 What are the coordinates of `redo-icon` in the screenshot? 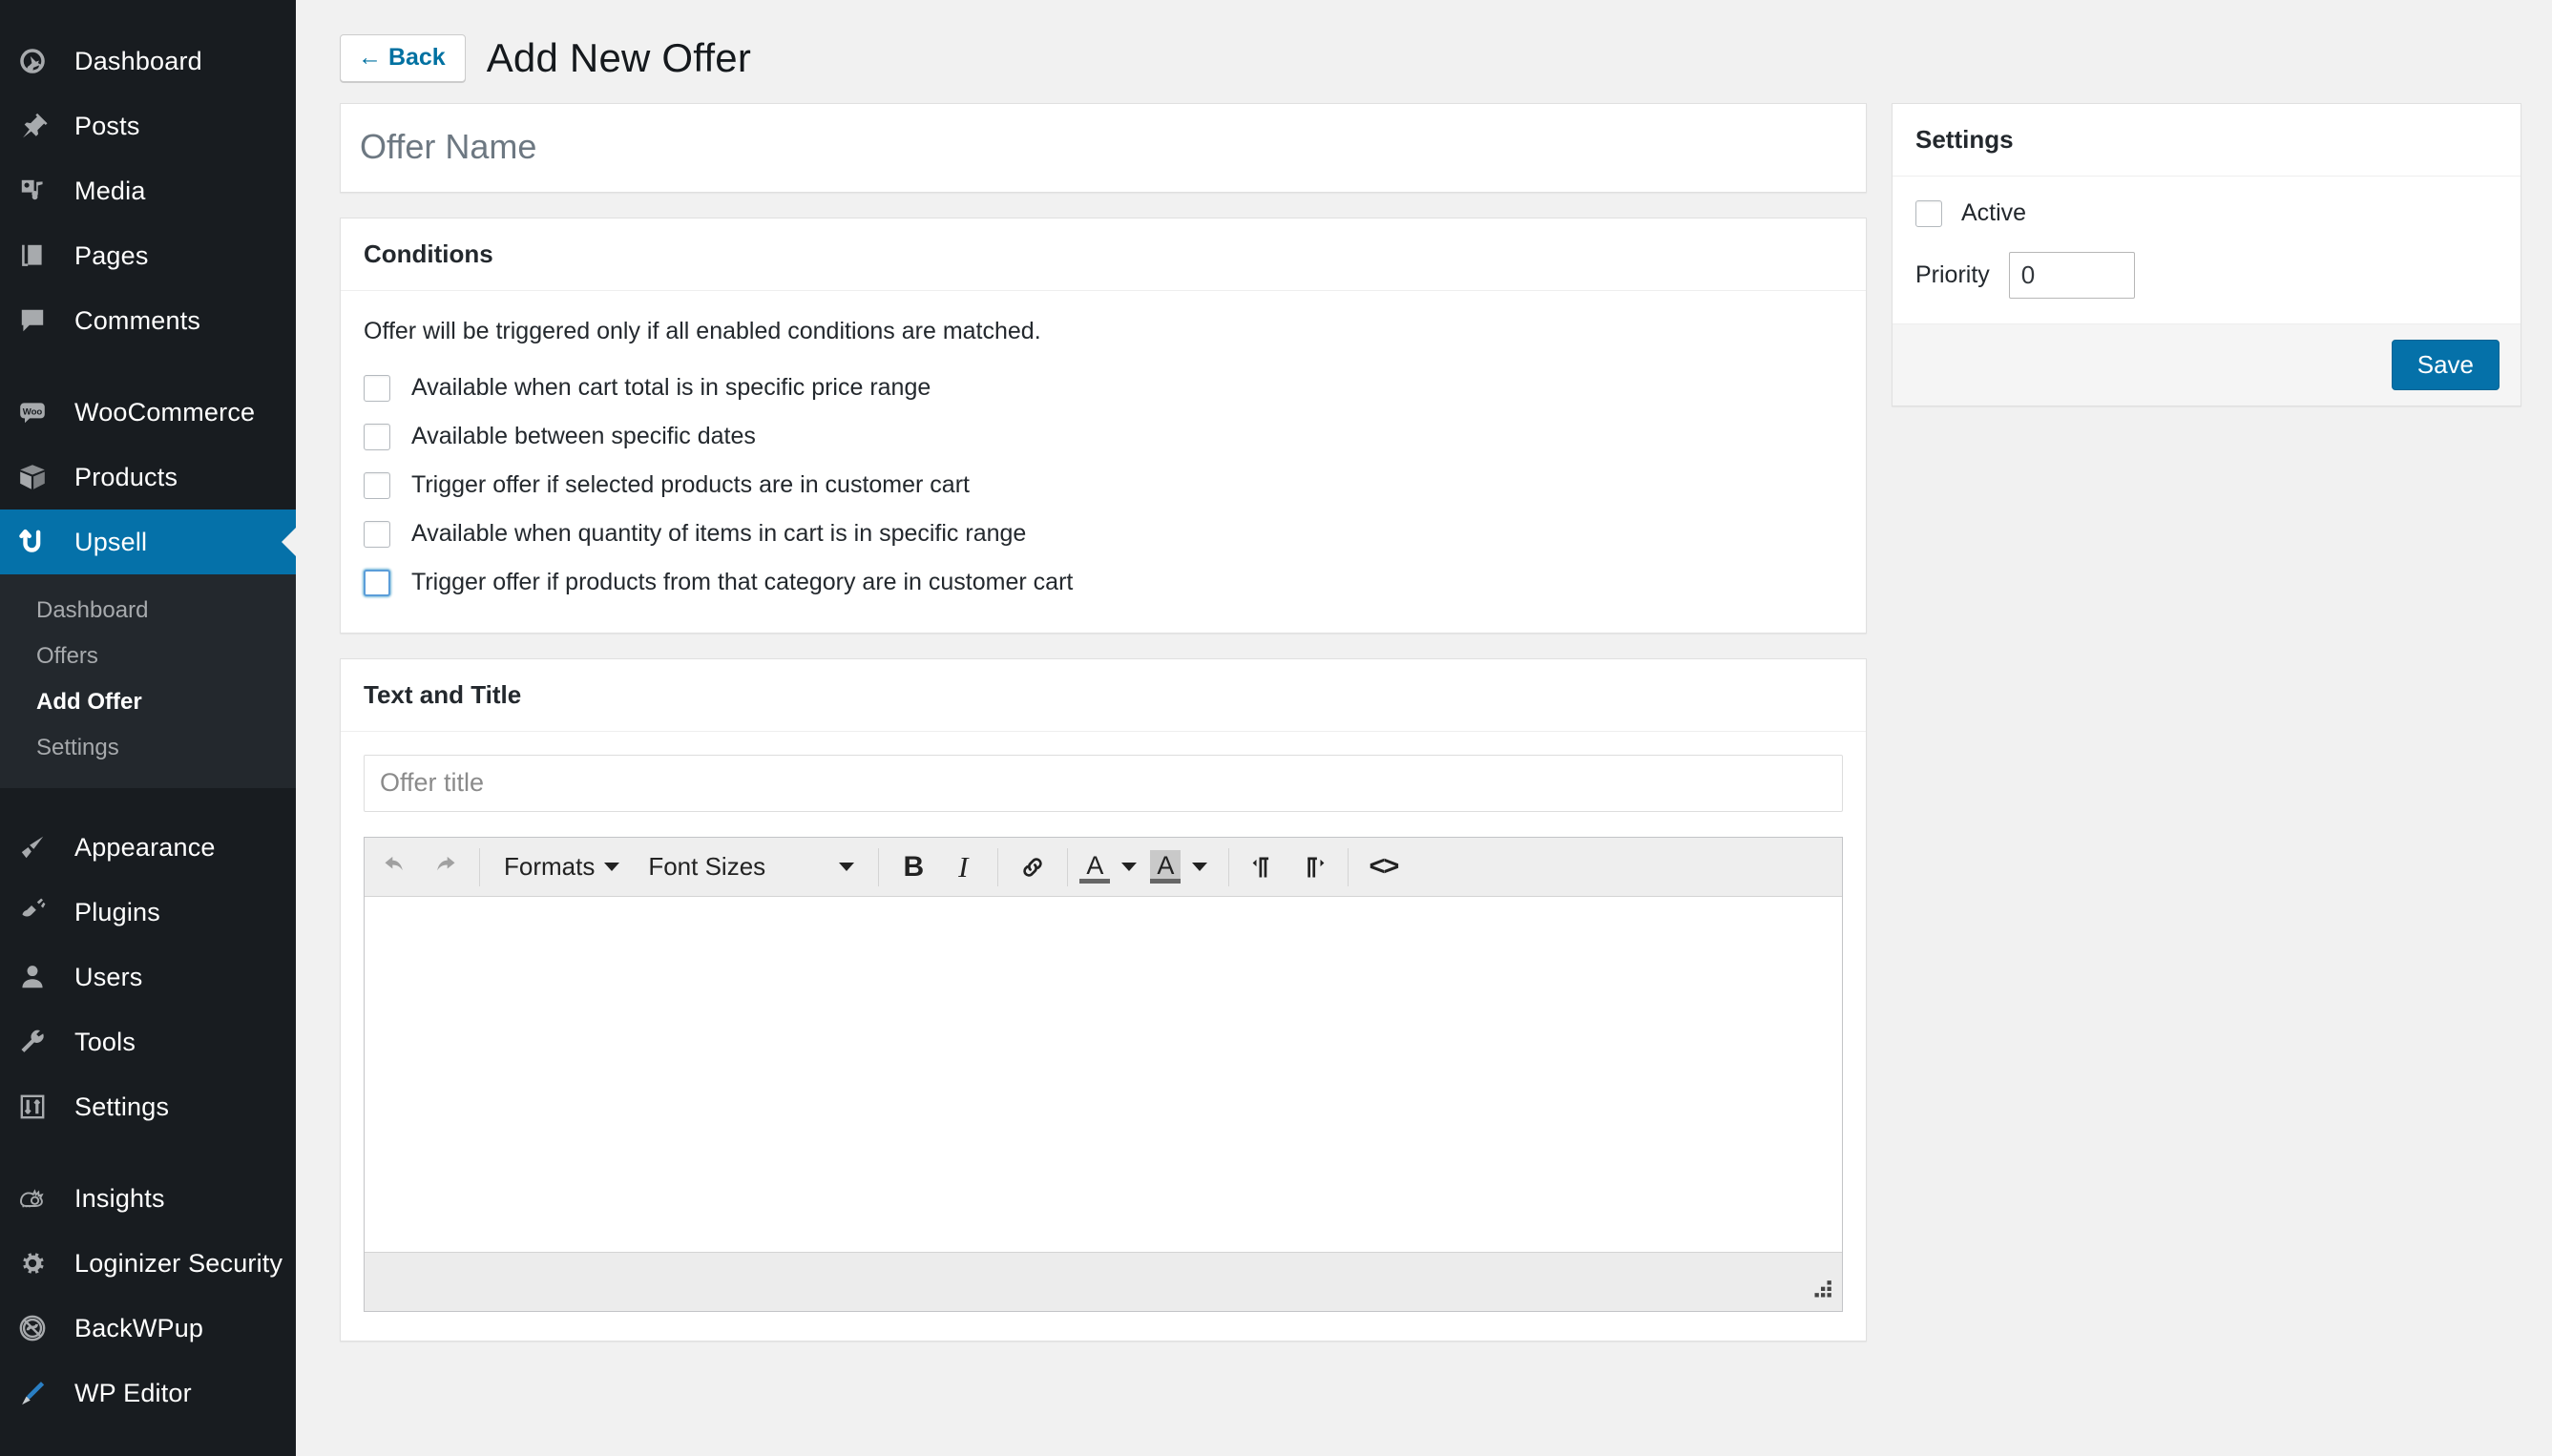 It's located at (445, 867).